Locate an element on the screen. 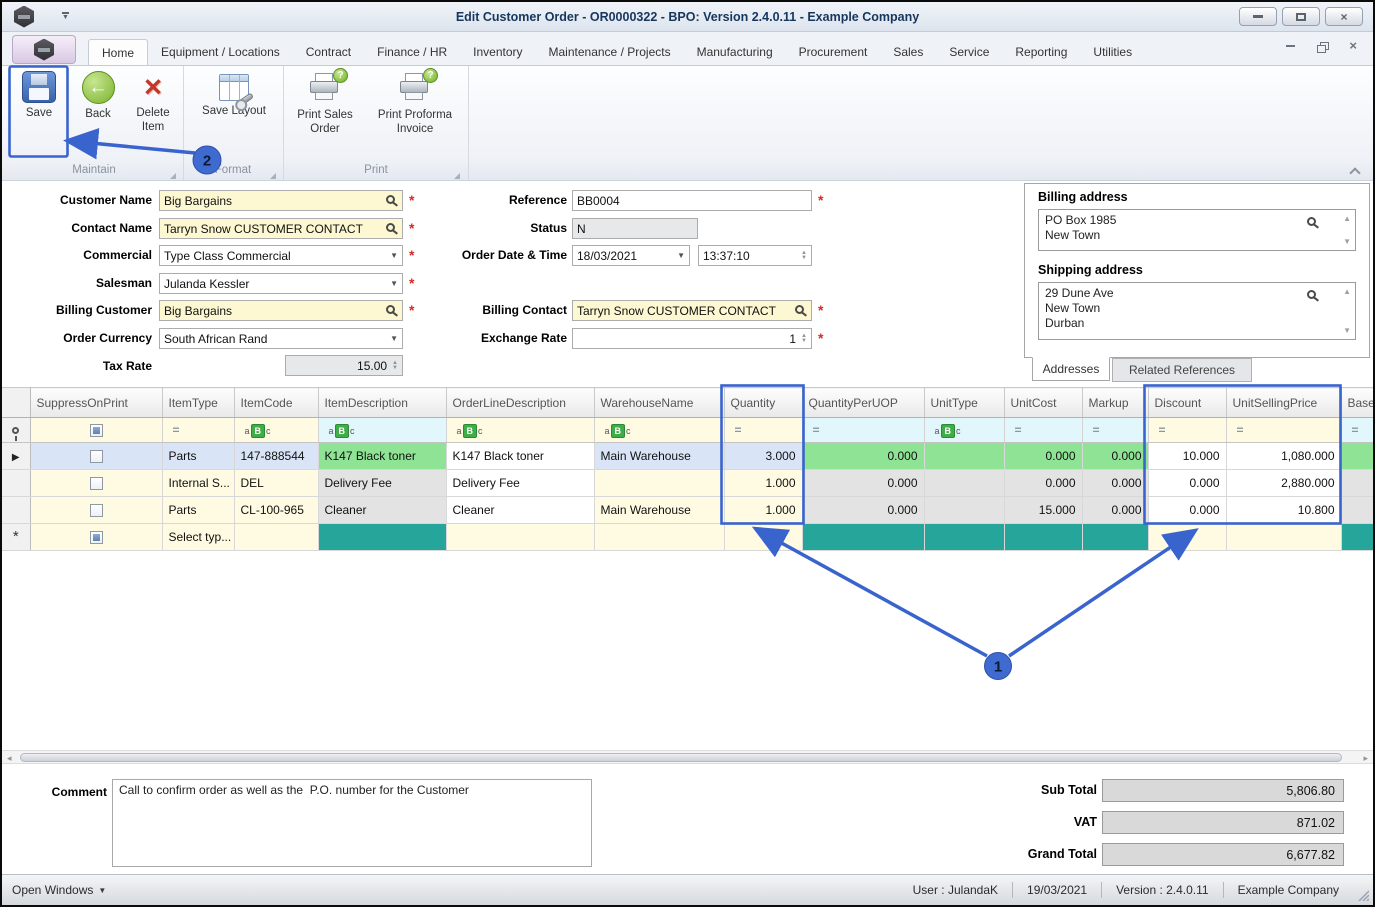 Image resolution: width=1375 pixels, height=907 pixels. billing-contact-field: Tarryn Snow CUSTOMER CONTACT is located at coordinates (692, 310).